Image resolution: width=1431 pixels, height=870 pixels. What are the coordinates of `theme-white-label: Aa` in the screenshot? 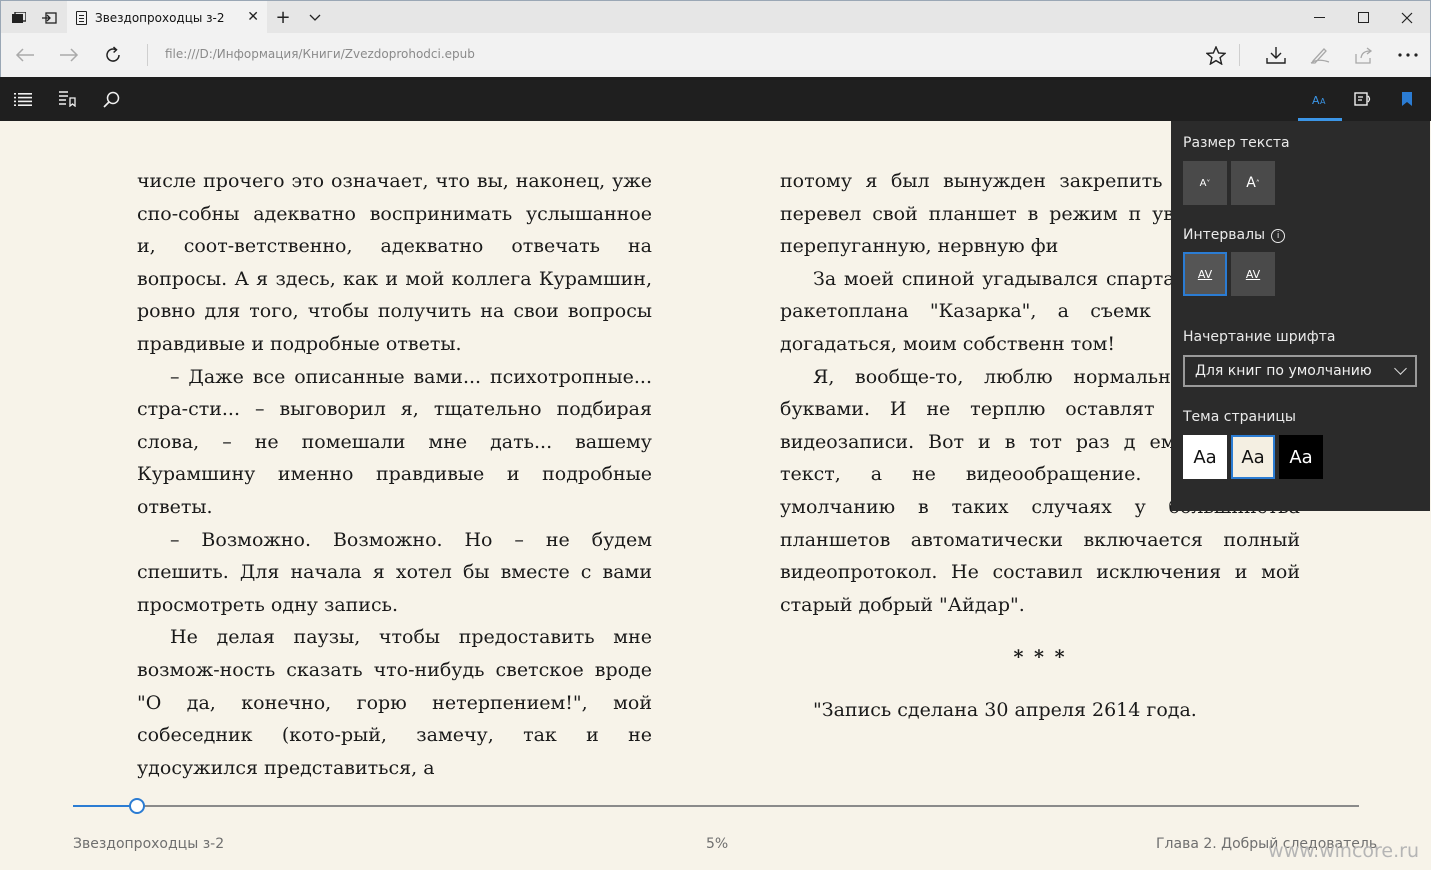 It's located at (1205, 457).